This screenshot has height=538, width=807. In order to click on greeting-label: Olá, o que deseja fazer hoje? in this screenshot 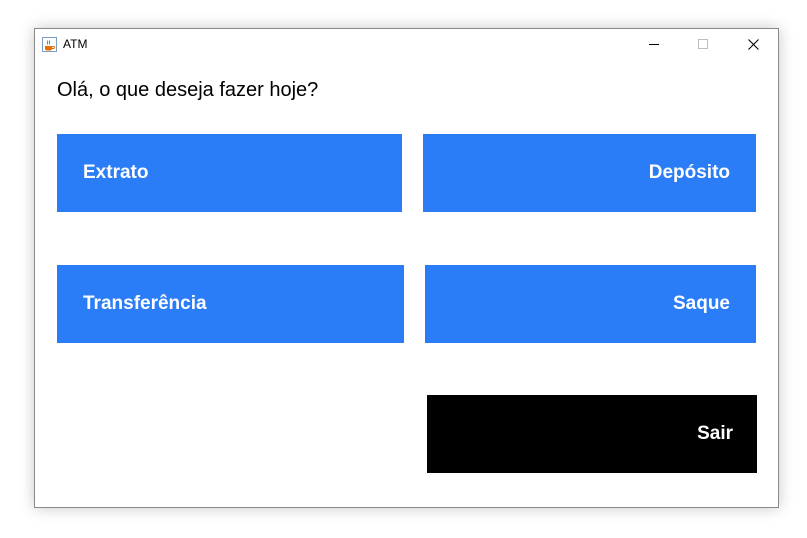, I will do `click(188, 90)`.